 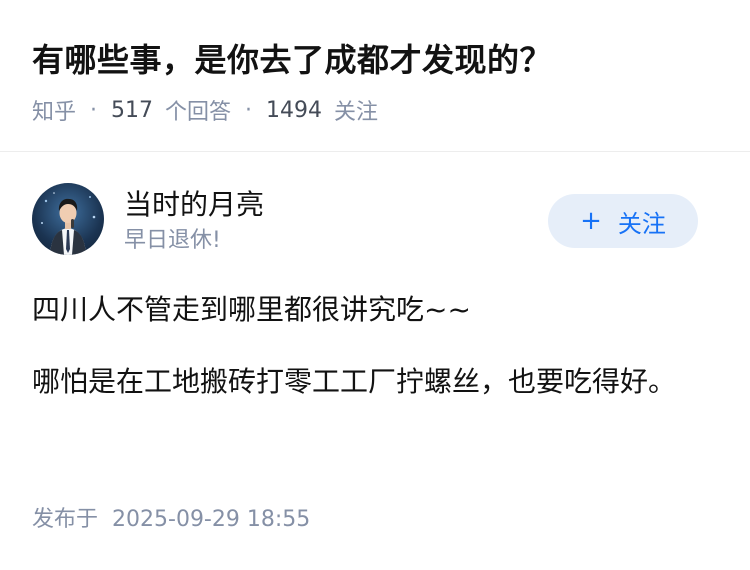 I want to click on question-title: 有哪些事，是你去了成都才发现的？, so click(x=292, y=60).